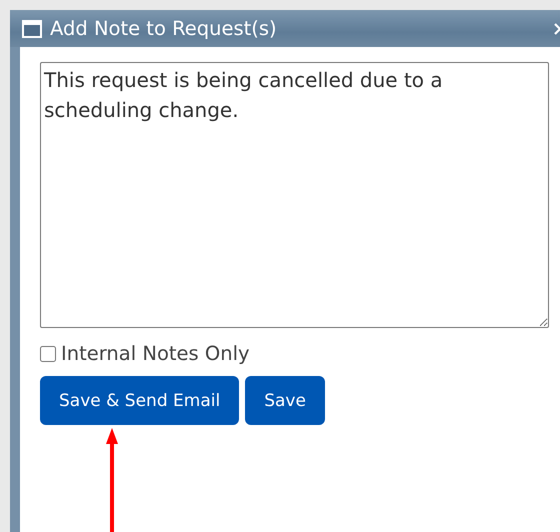 The height and width of the screenshot is (532, 560). What do you see at coordinates (48, 354) in the screenshot?
I see `internal-notes-checkbox` at bounding box center [48, 354].